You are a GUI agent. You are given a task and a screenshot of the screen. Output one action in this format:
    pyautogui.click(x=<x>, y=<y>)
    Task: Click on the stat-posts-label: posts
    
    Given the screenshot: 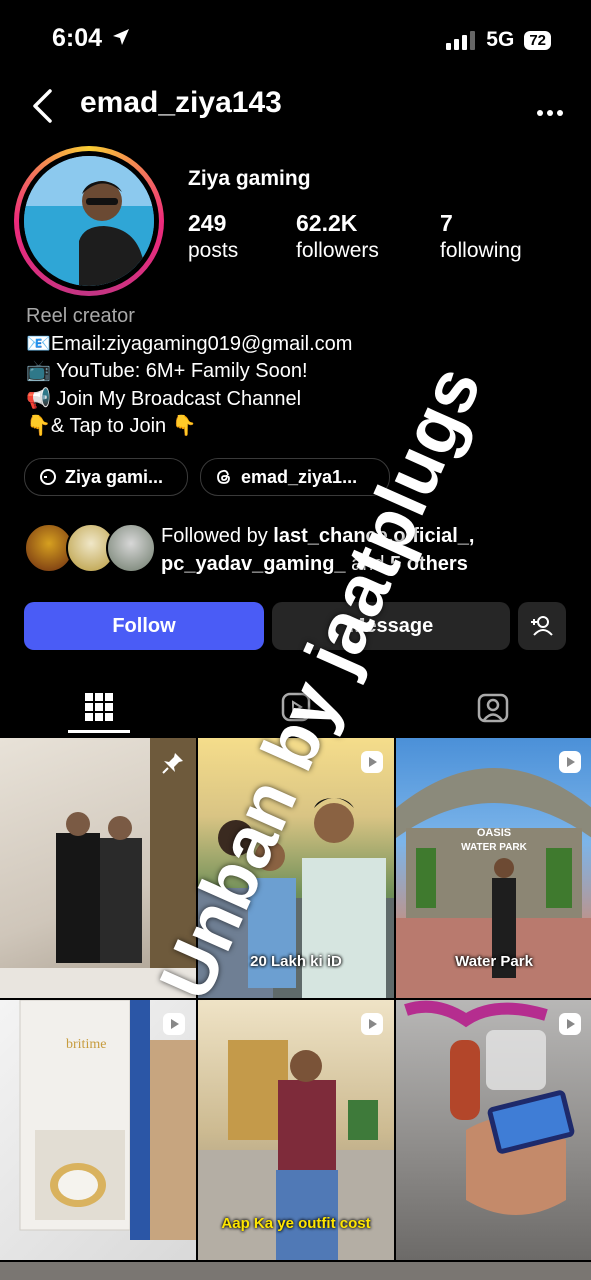 What is the action you would take?
    pyautogui.click(x=213, y=250)
    